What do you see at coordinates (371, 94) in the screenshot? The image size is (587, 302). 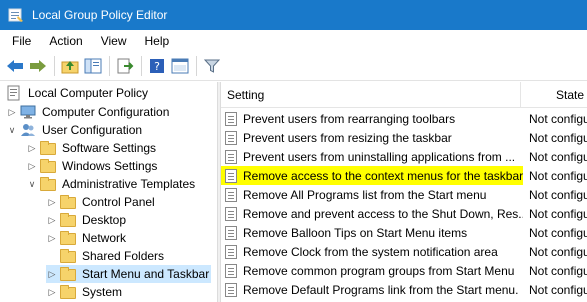 I see `column-header-setting: Setting` at bounding box center [371, 94].